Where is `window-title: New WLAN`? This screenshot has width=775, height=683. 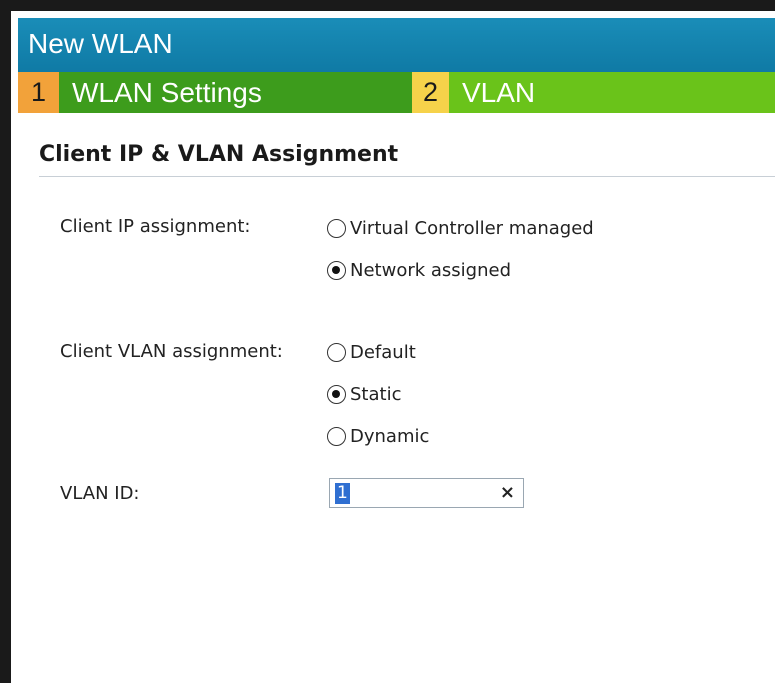
window-title: New WLAN is located at coordinates (100, 43).